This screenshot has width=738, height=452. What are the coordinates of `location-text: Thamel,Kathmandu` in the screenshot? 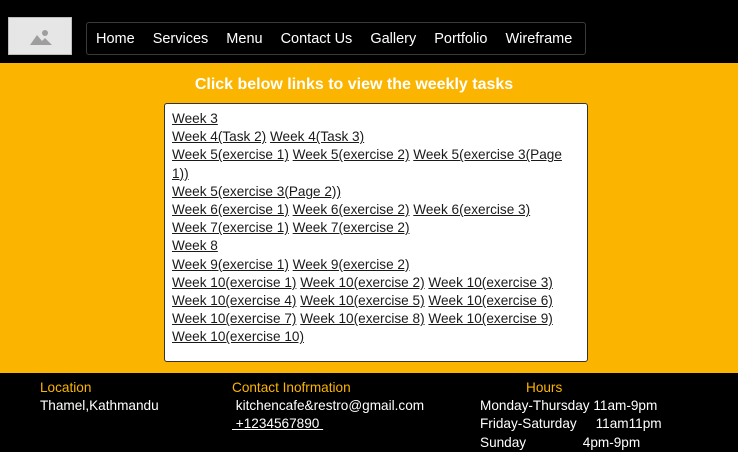 It's located at (99, 406).